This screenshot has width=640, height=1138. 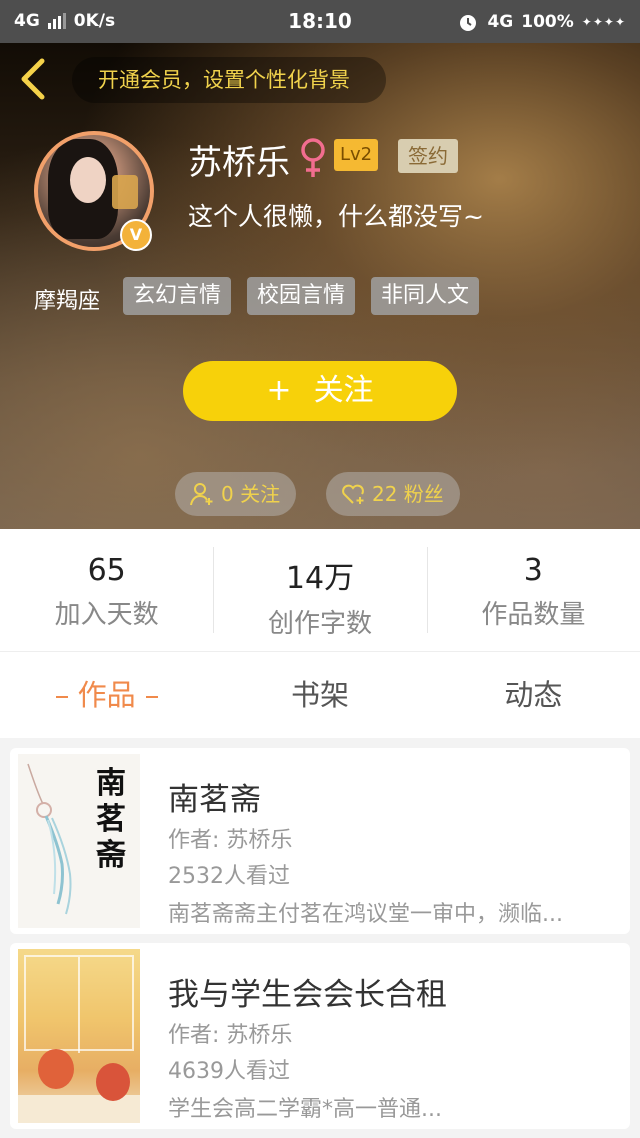 What do you see at coordinates (239, 163) in the screenshot?
I see `username: 苏桥乐` at bounding box center [239, 163].